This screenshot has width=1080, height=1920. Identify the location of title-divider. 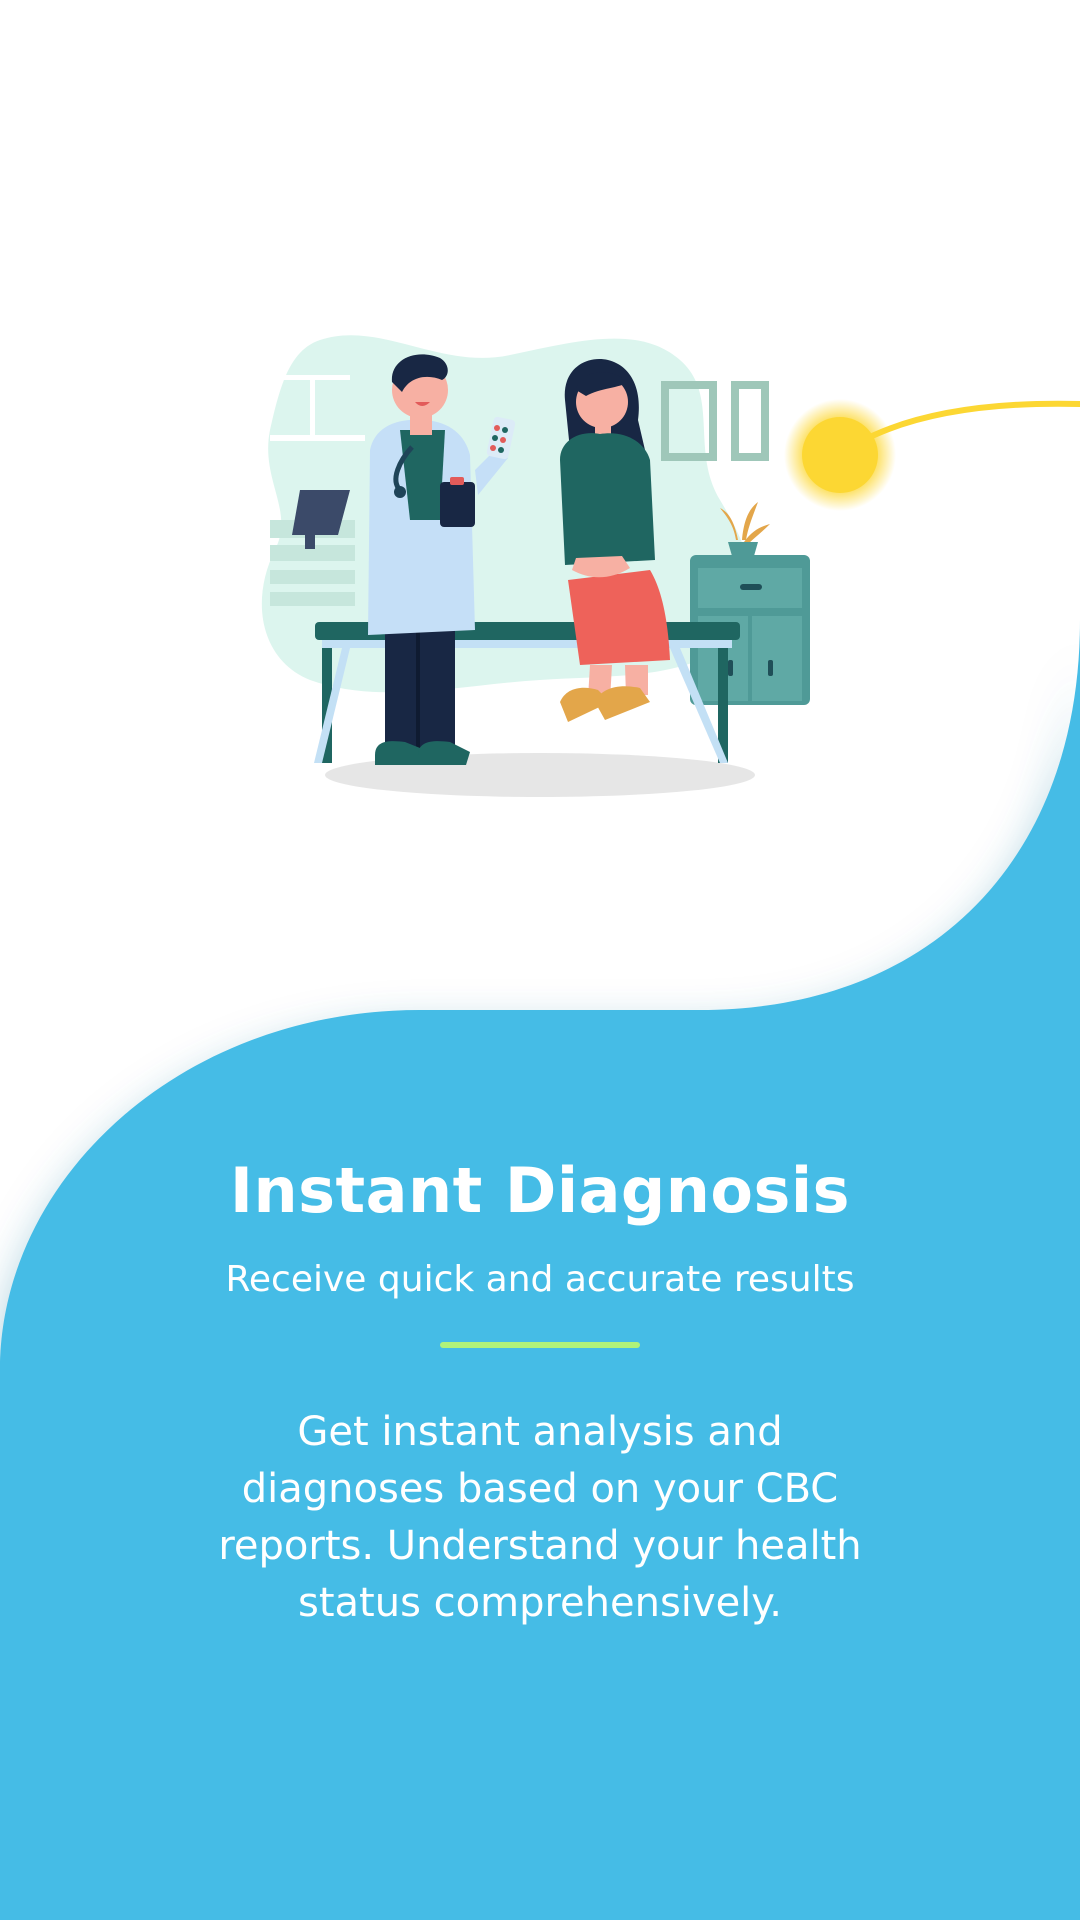
(540, 1345).